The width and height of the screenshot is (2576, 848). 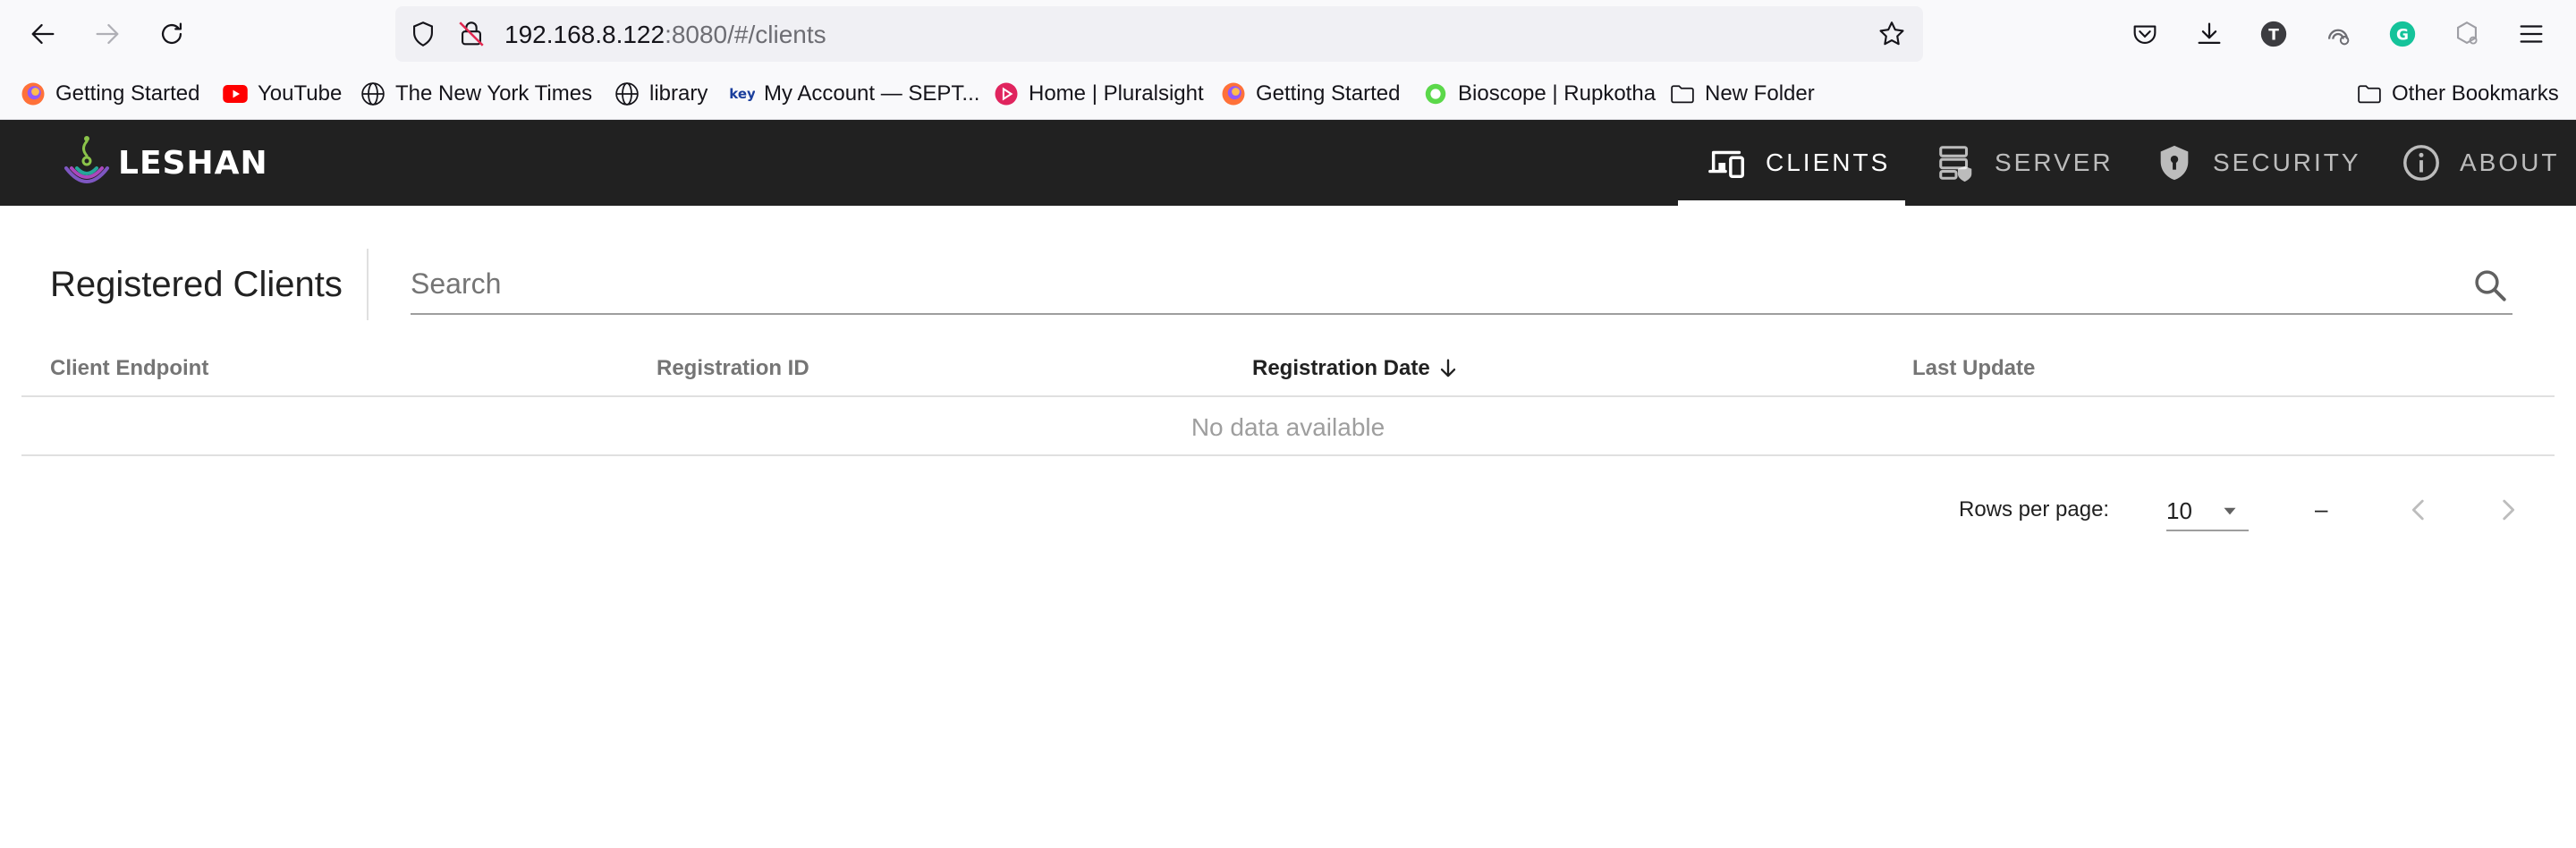 I want to click on column-label: Client Endpoint, so click(x=129, y=368).